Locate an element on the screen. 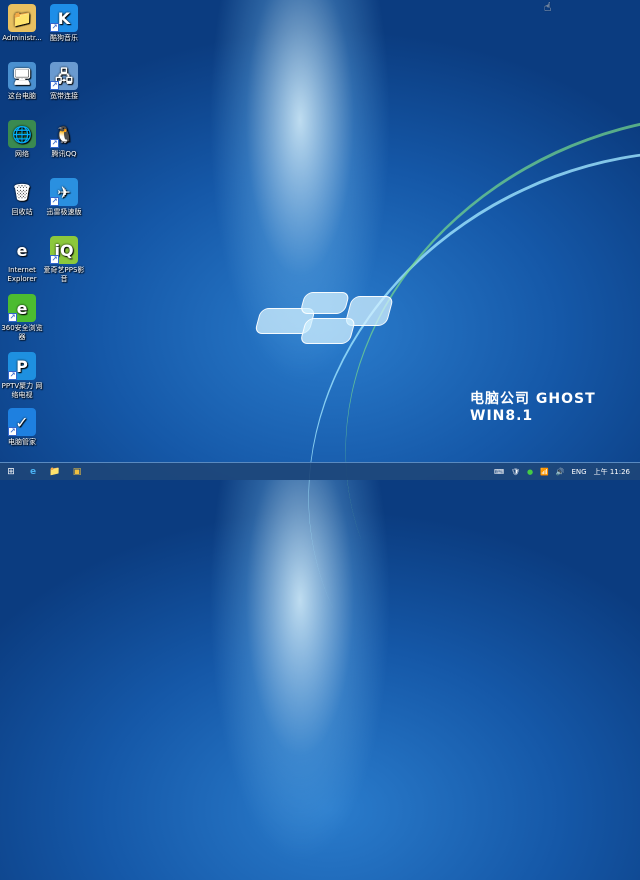  desktop-icon: ✓ ↗ 电脑管家 is located at coordinates (22, 427).